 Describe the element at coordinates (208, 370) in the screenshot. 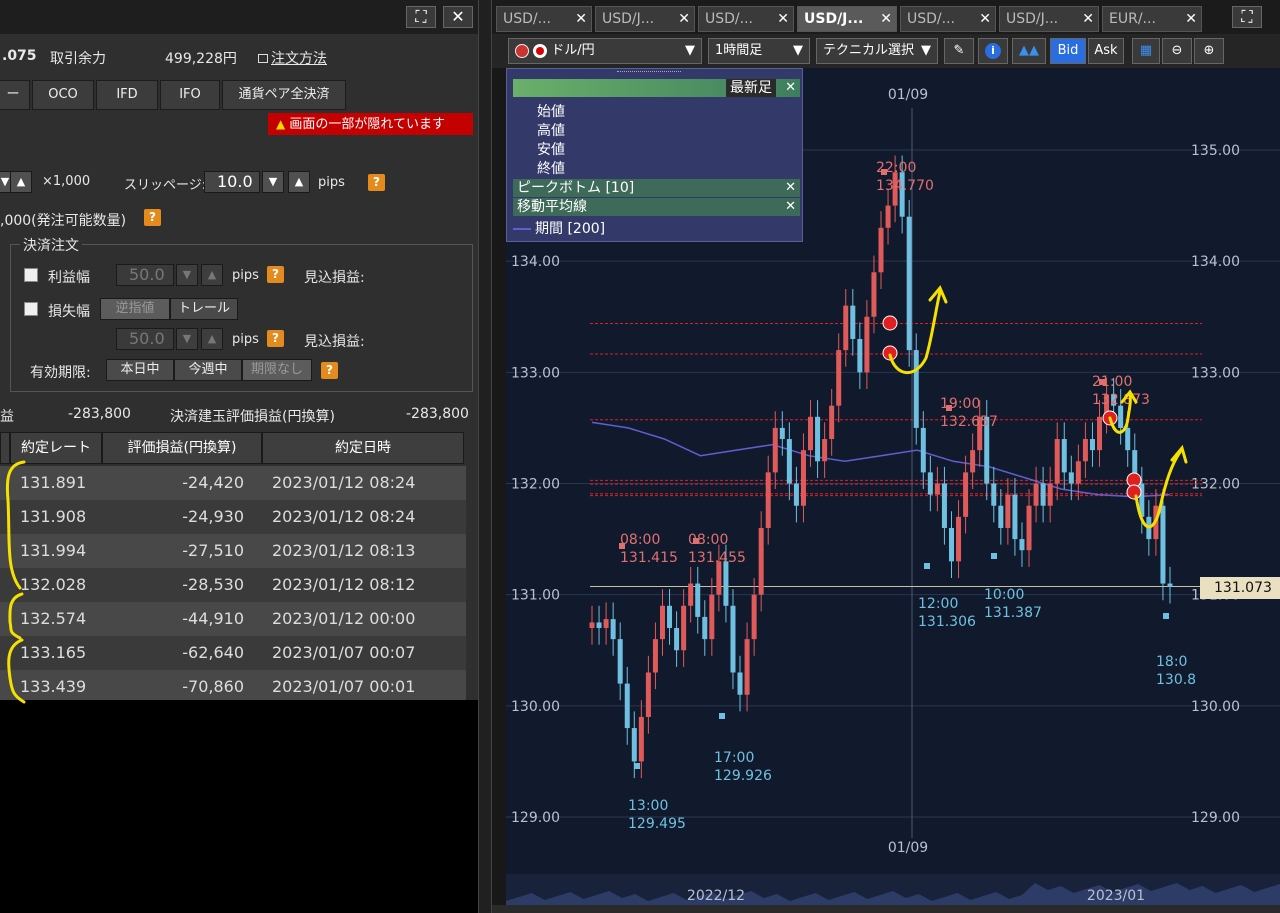

I see `expiry-this-week: 今週中` at that location.